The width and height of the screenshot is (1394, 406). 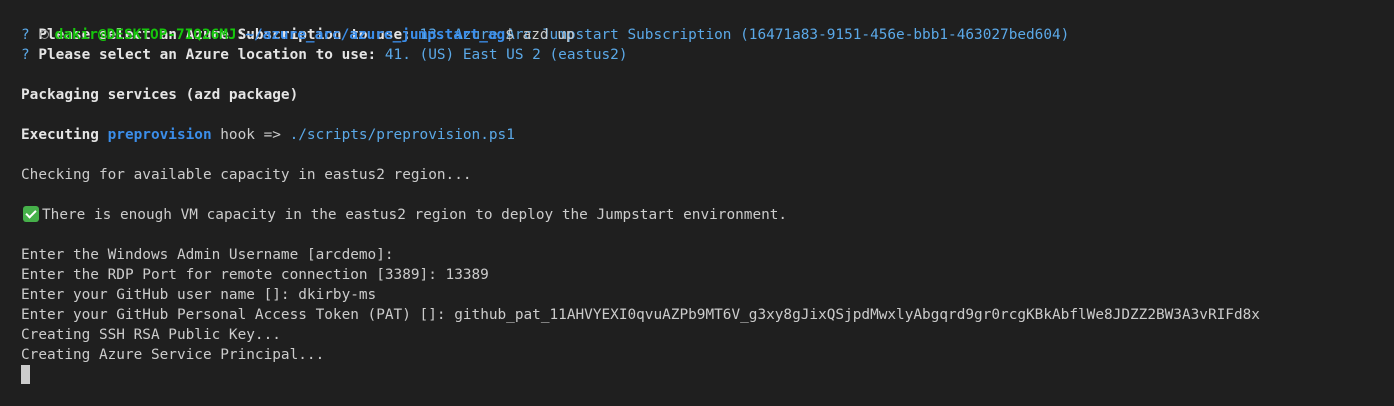 I want to click on location-value: 41. (US) East US 2 (eastus2), so click(x=506, y=55).